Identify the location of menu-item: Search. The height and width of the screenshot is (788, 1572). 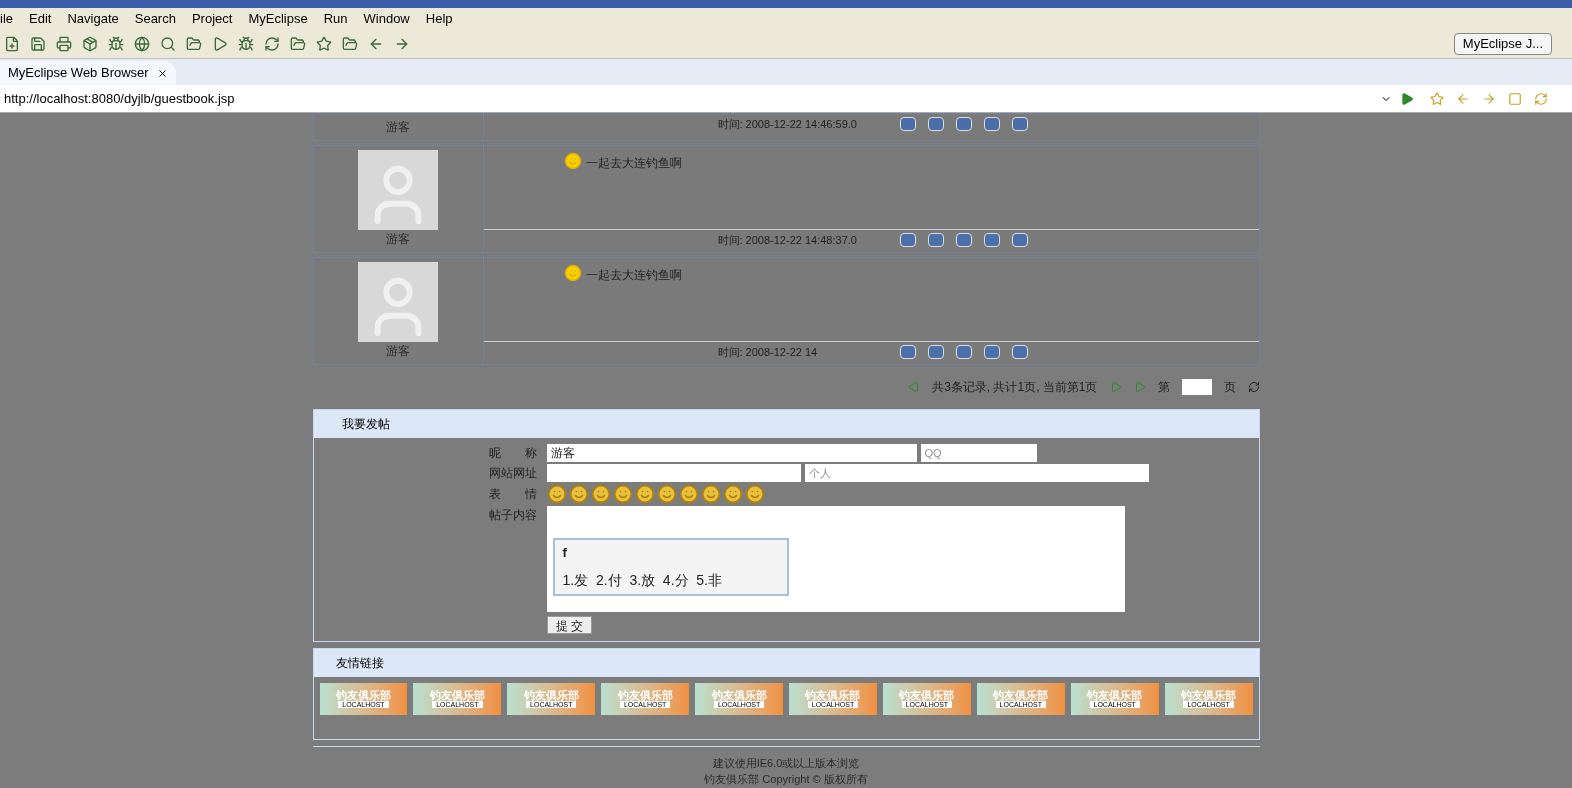
(155, 19).